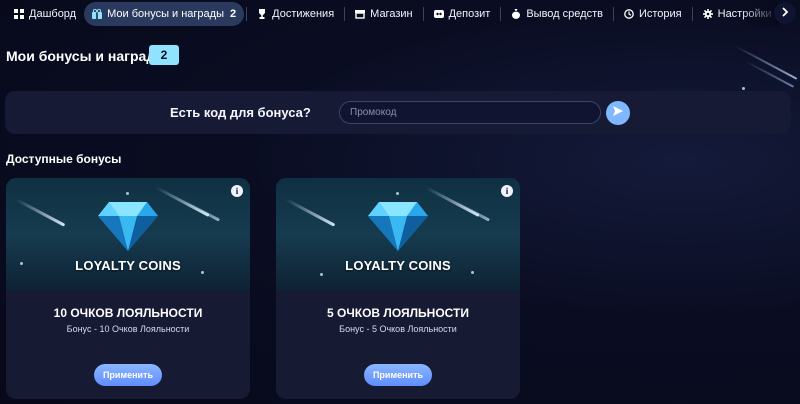  I want to click on gift-icon, so click(97, 13).